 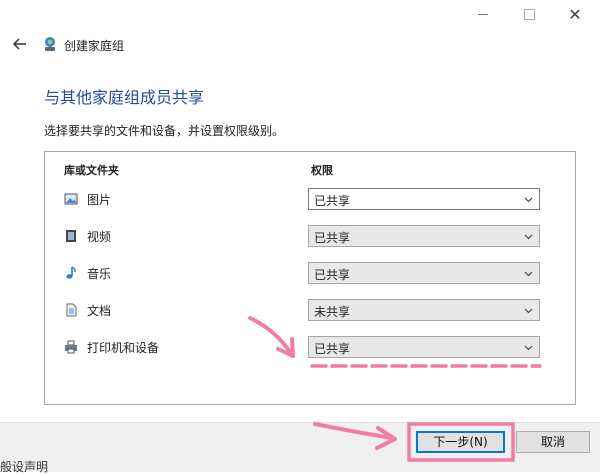 I want to click on maximize-icon, so click(x=529, y=14).